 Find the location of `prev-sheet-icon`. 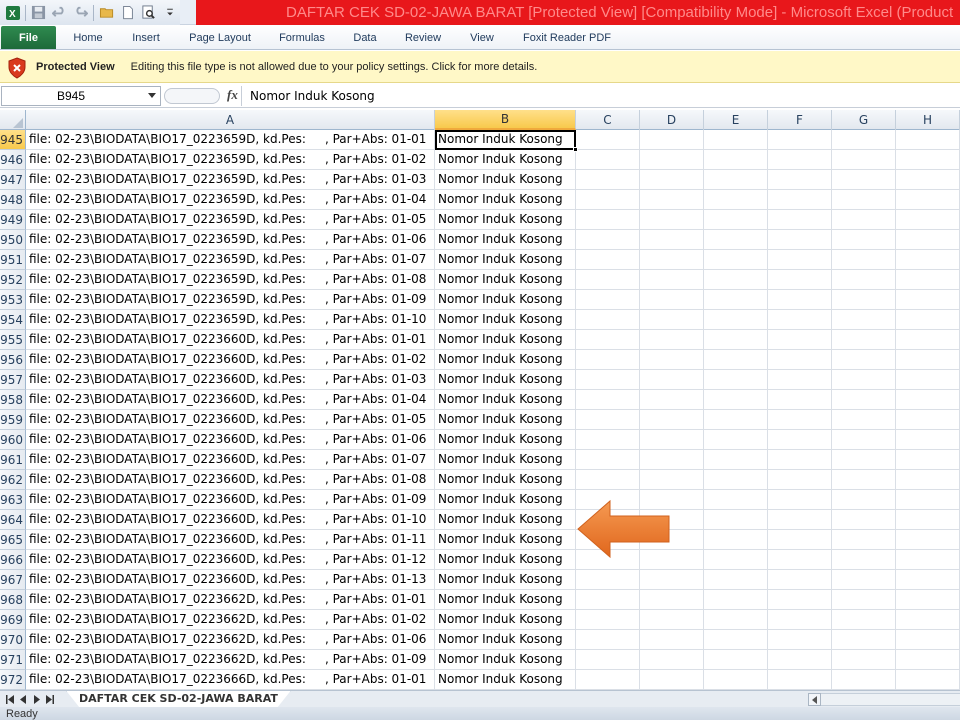

prev-sheet-icon is located at coordinates (23, 699).